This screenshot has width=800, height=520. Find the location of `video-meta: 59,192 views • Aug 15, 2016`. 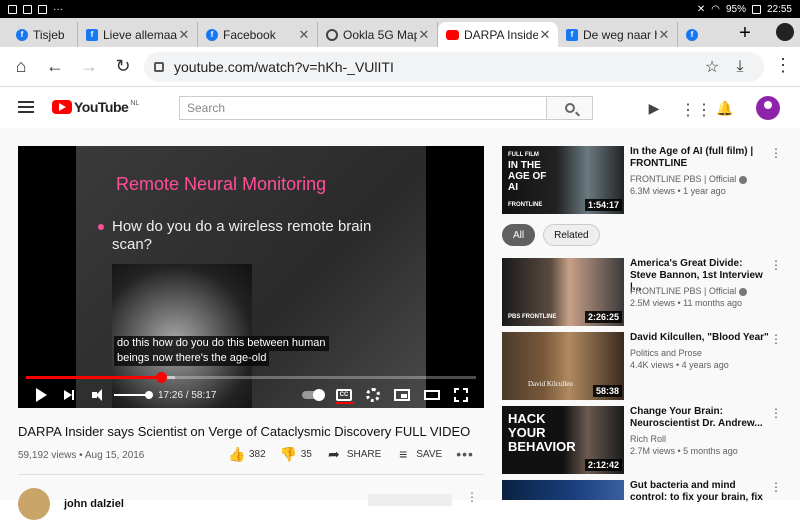

video-meta: 59,192 views • Aug 15, 2016 is located at coordinates (81, 455).